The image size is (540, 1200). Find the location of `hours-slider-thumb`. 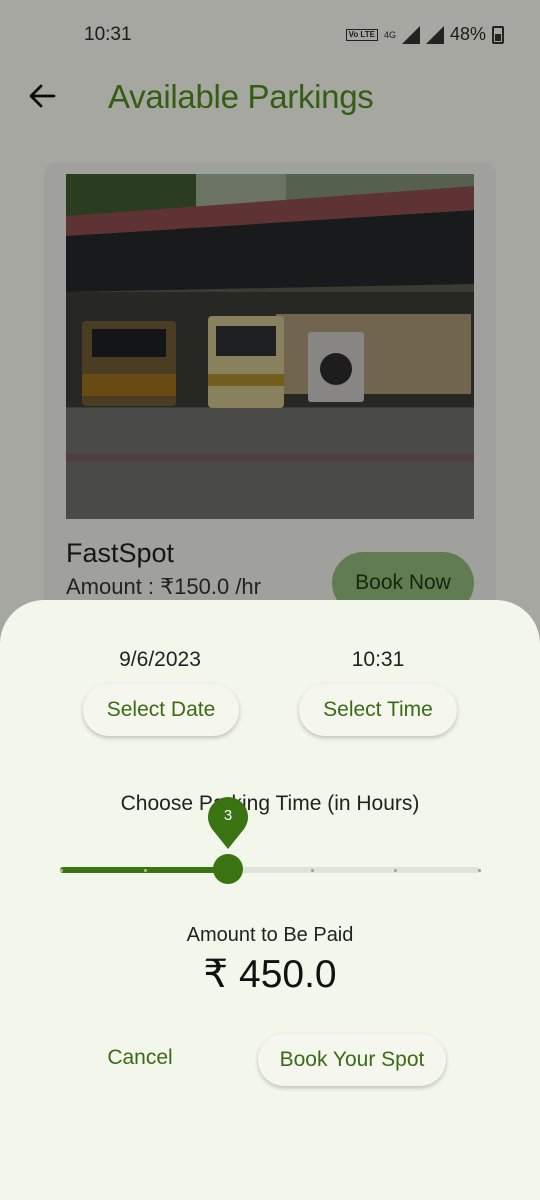

hours-slider-thumb is located at coordinates (228, 869).